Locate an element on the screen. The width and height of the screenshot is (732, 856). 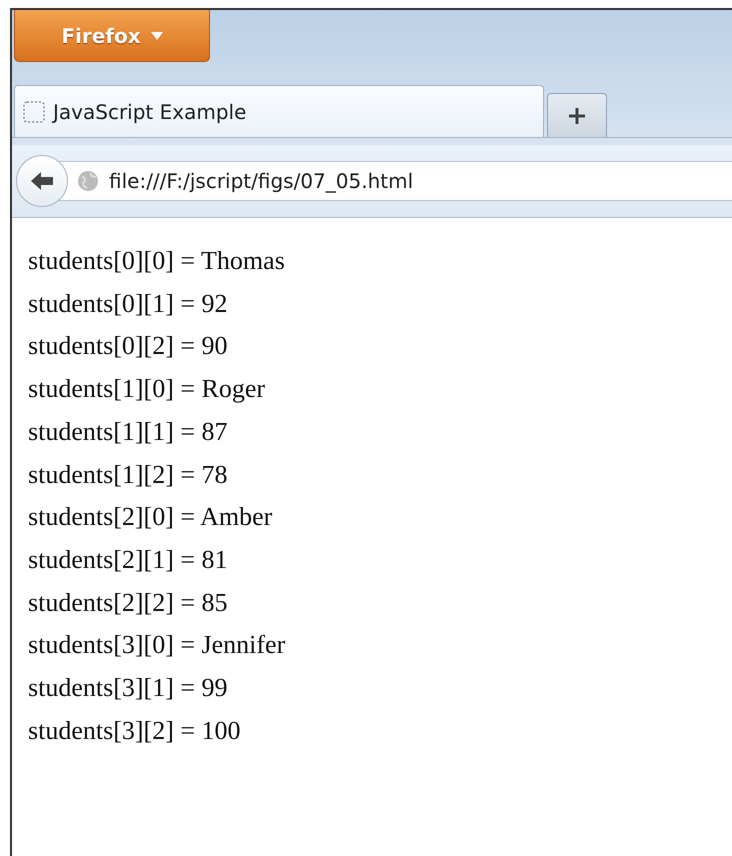
output-line: students[3][1] = 99 is located at coordinates (128, 688).